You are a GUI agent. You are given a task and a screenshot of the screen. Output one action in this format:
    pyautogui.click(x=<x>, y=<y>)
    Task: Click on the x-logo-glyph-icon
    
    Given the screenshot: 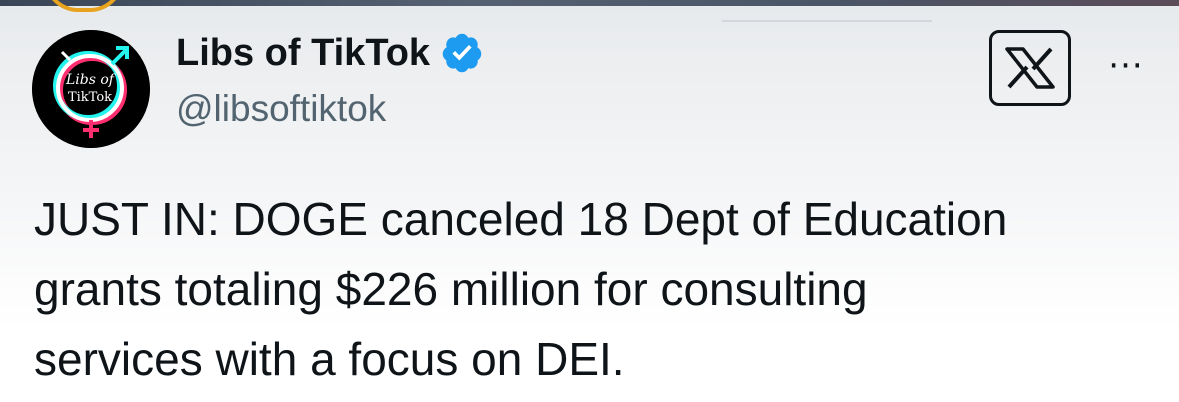 What is the action you would take?
    pyautogui.click(x=1030, y=68)
    